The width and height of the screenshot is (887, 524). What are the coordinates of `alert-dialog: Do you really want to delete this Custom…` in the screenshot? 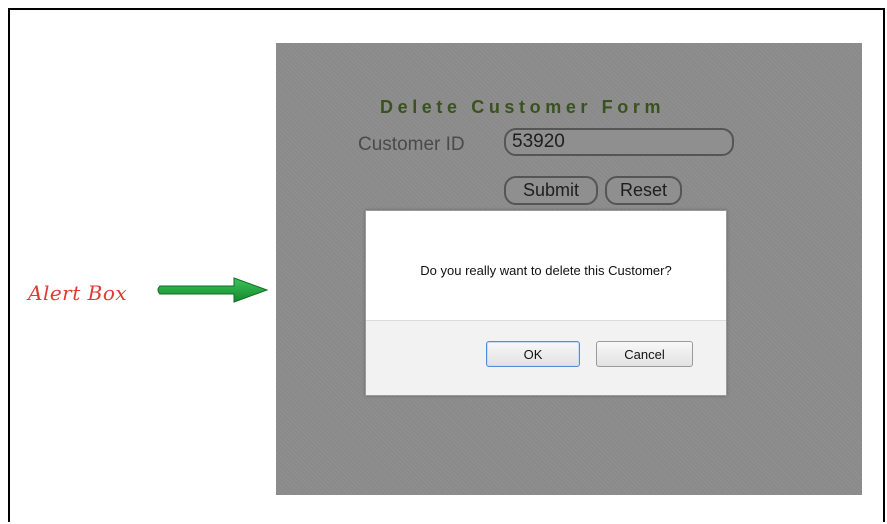 It's located at (546, 303).